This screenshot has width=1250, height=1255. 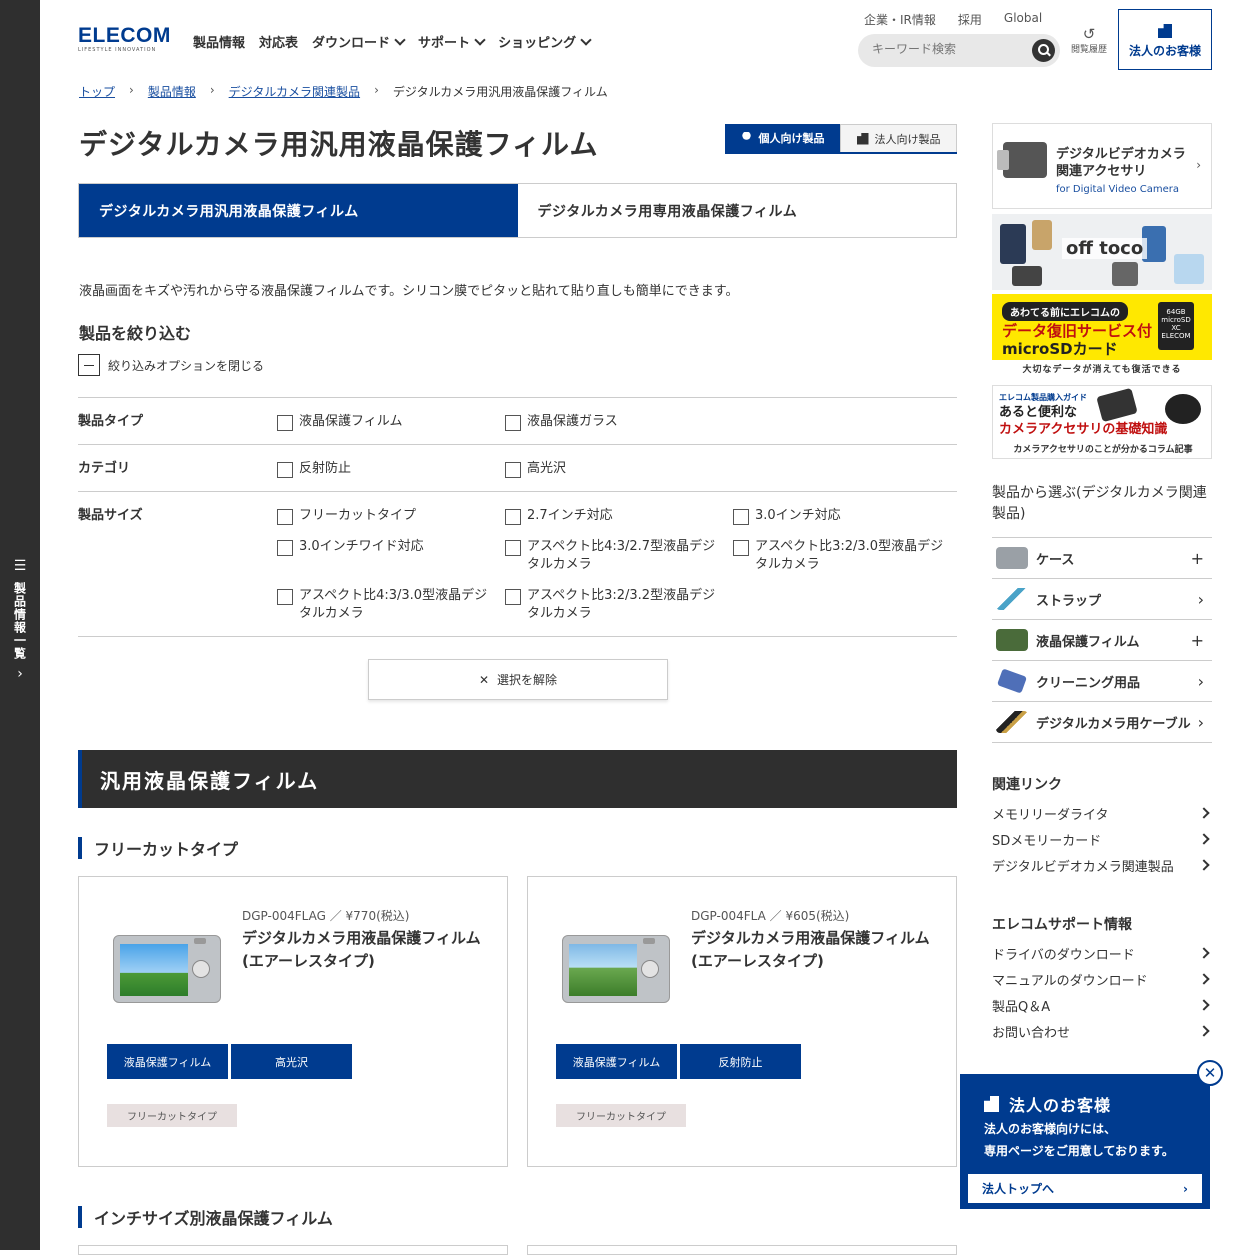 What do you see at coordinates (298, 210) in the screenshot?
I see `tab-generic-film: デジタルカメラ用汎用液晶保護フィルム` at bounding box center [298, 210].